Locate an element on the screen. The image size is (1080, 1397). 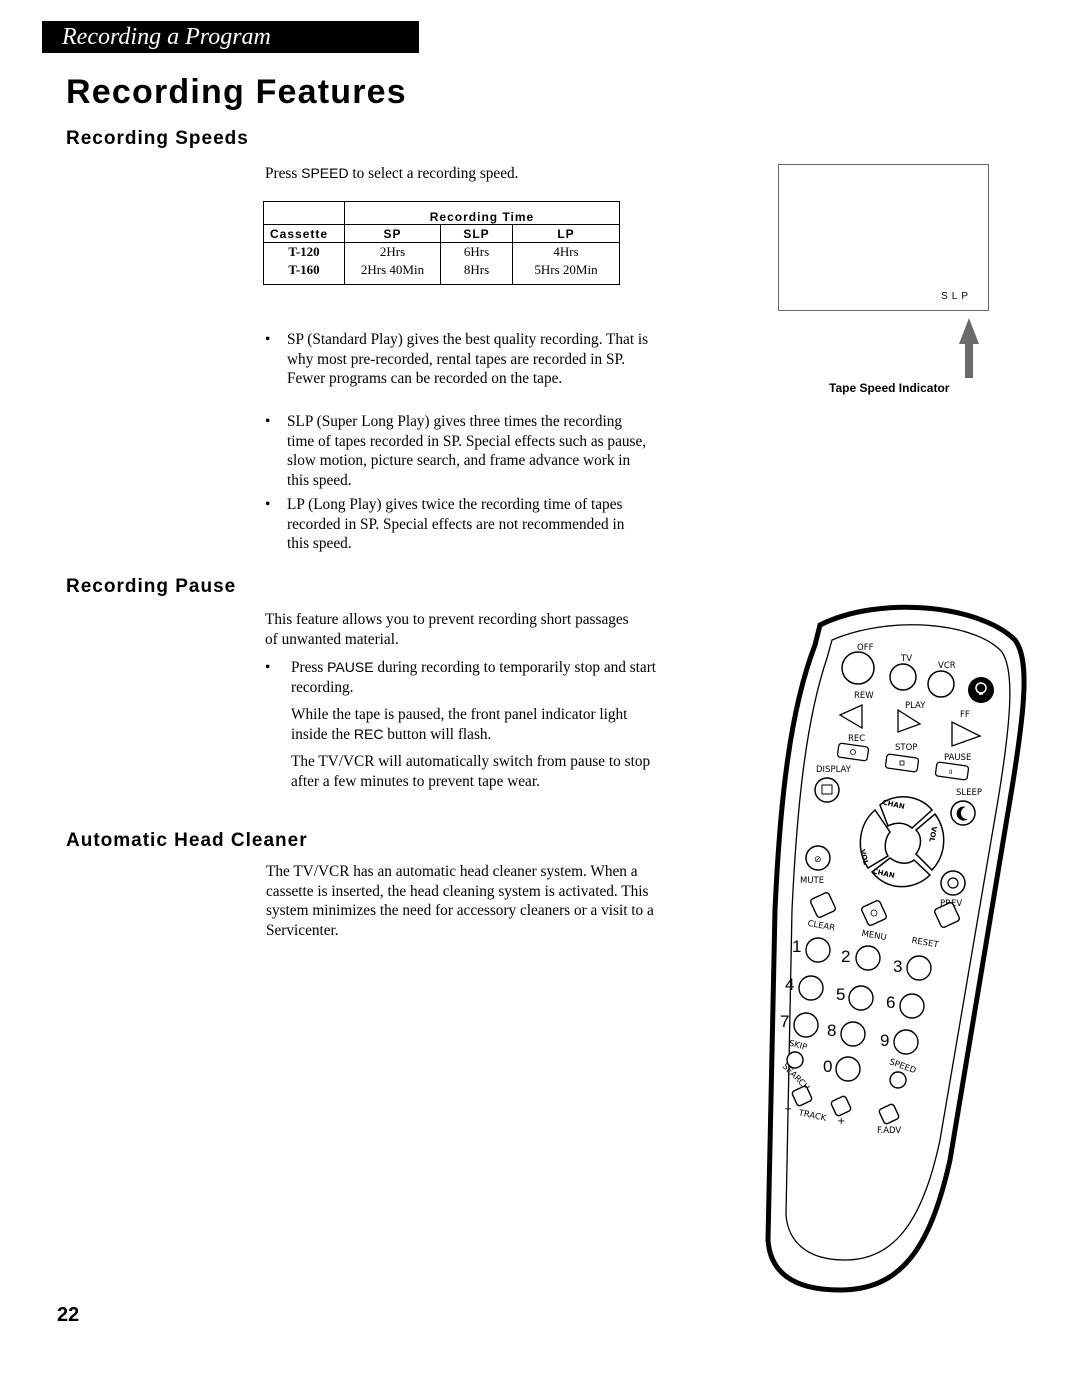
stop-label: STOP is located at coordinates (906, 748).